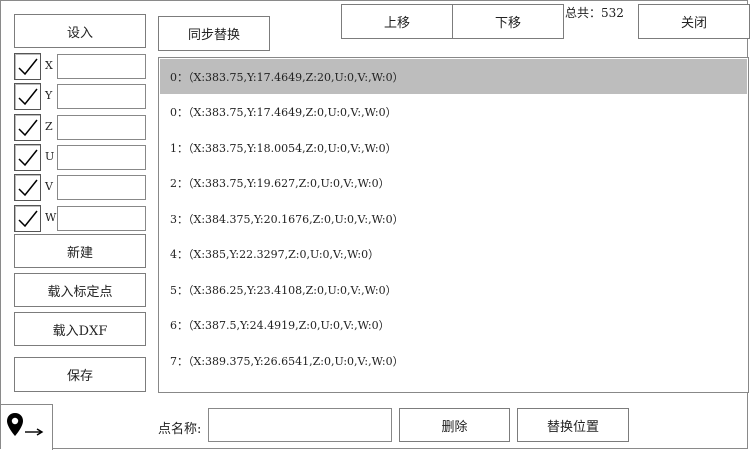 This screenshot has width=750, height=455. Describe the element at coordinates (49, 95) in the screenshot. I see `axis-label-y: Y` at that location.